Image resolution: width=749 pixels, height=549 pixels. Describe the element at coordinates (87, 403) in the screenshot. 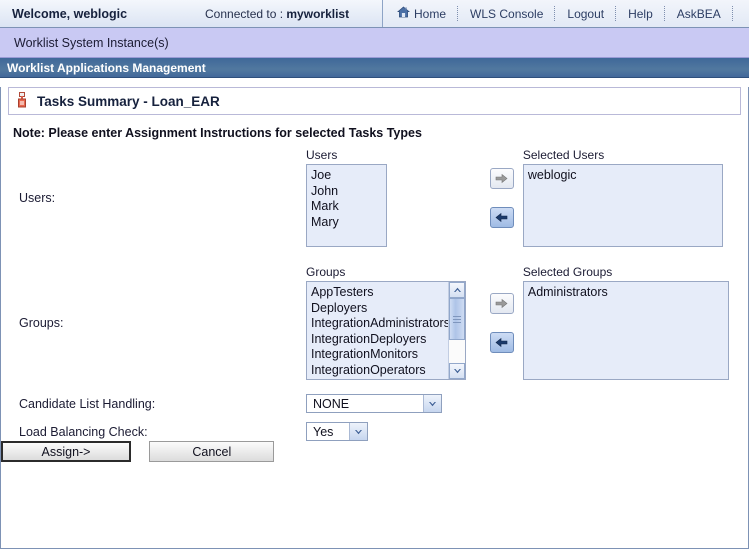

I see `candidate-list-label: Candidate List Handling:` at that location.